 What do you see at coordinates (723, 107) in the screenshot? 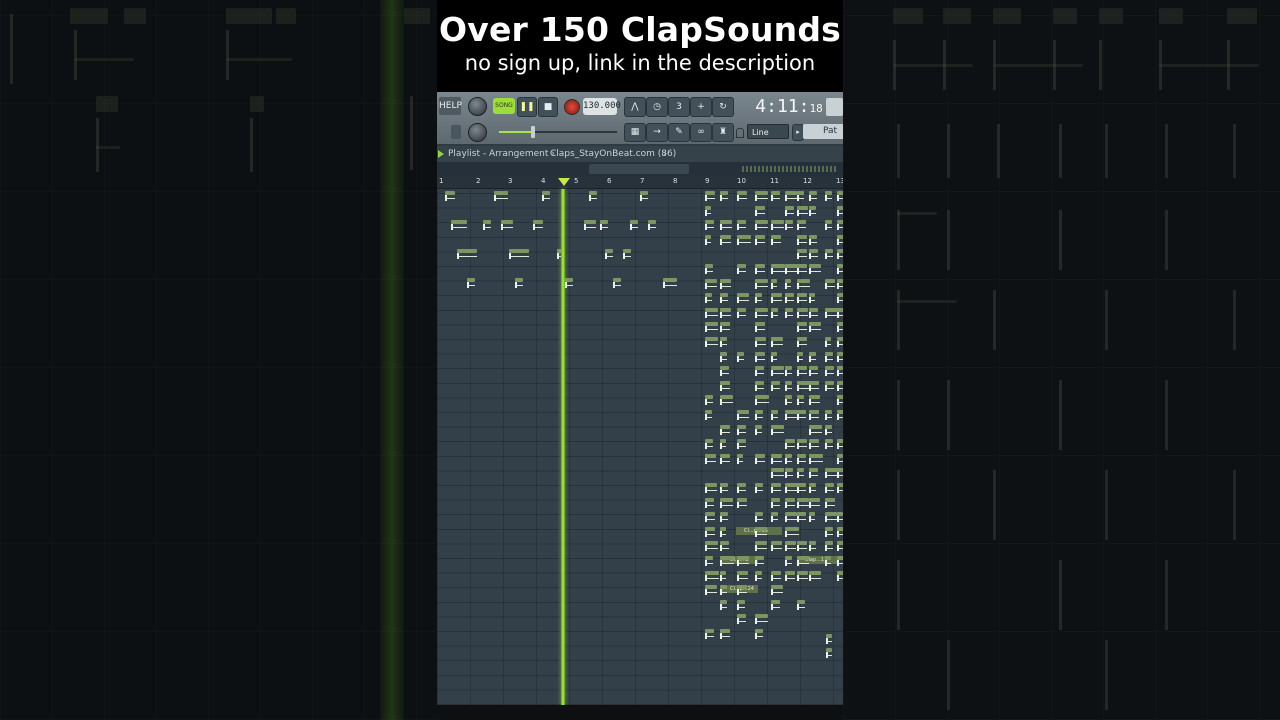
I see `loop-record-icon: ↻` at bounding box center [723, 107].